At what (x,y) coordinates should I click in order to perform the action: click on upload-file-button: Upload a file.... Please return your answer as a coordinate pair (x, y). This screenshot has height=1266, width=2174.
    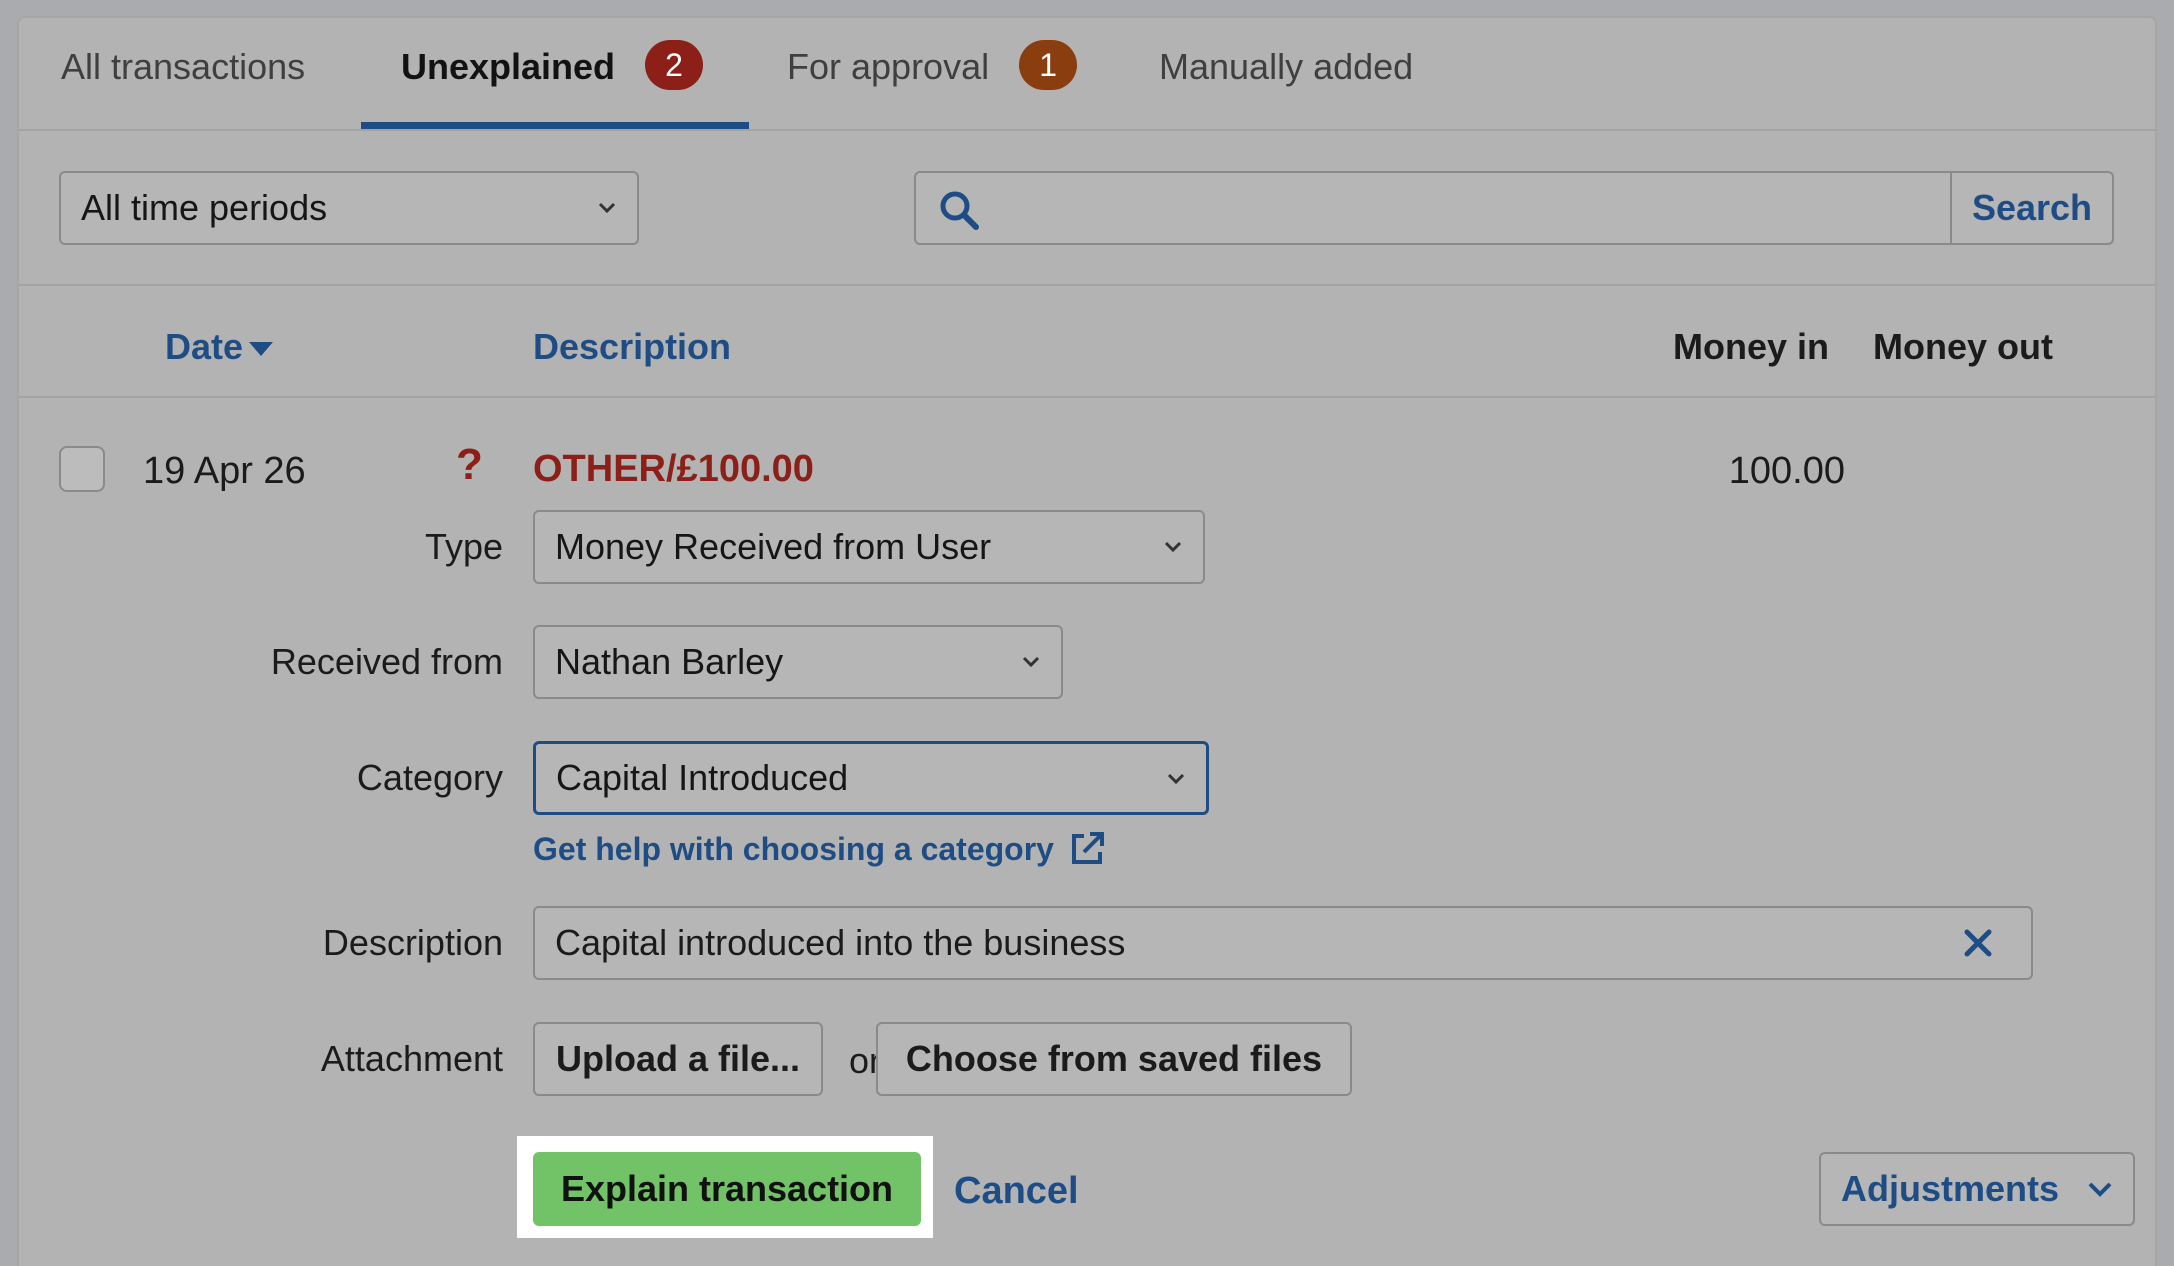
    Looking at the image, I should click on (678, 1059).